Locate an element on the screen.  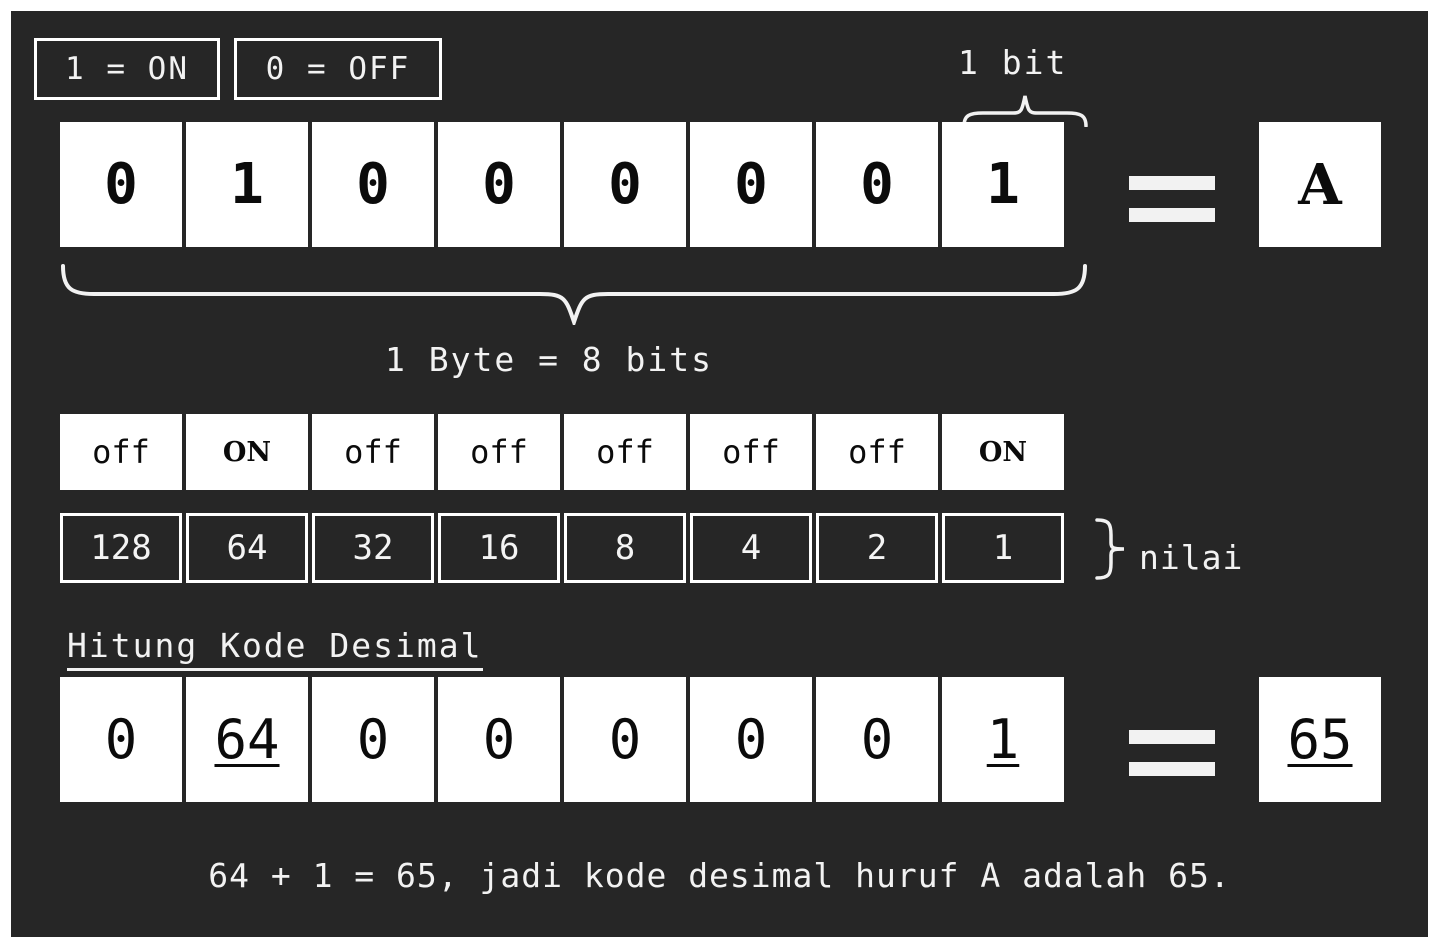
one-byte-label: 1 Byte = 8 bits is located at coordinates (549, 359).